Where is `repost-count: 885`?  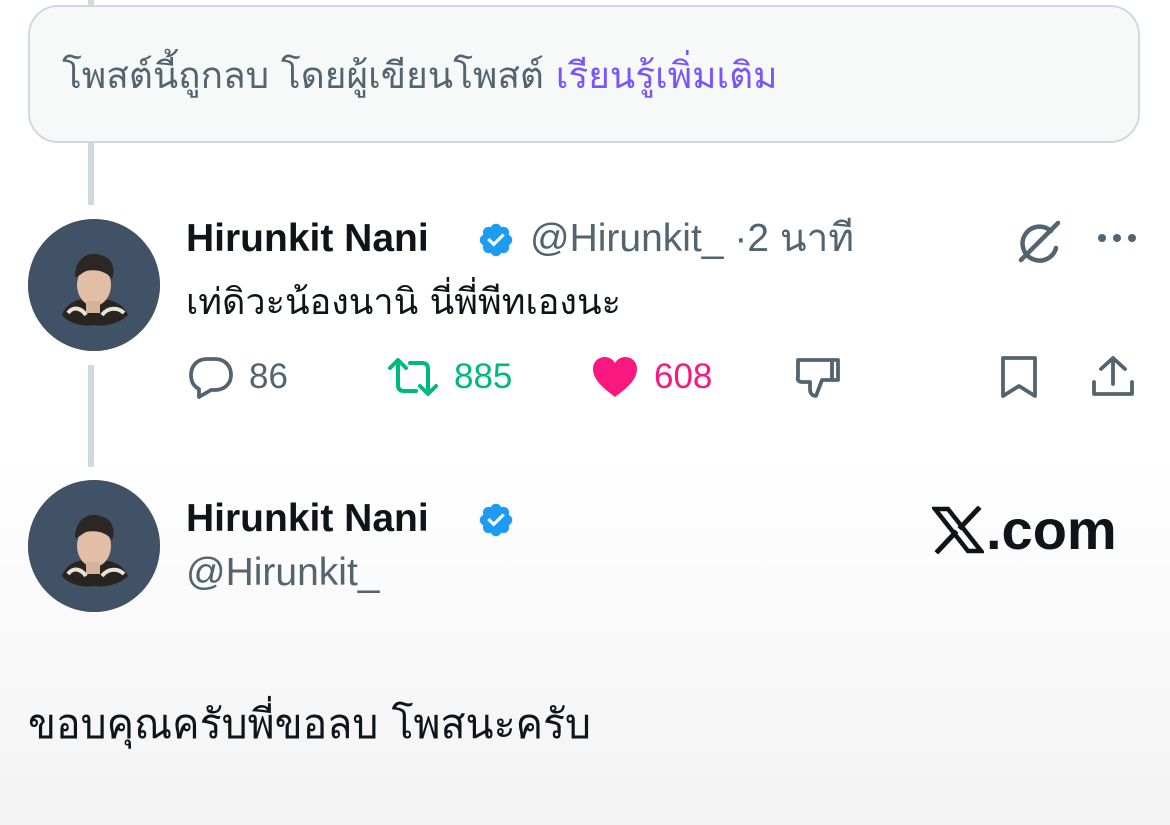
repost-count: 885 is located at coordinates (483, 376).